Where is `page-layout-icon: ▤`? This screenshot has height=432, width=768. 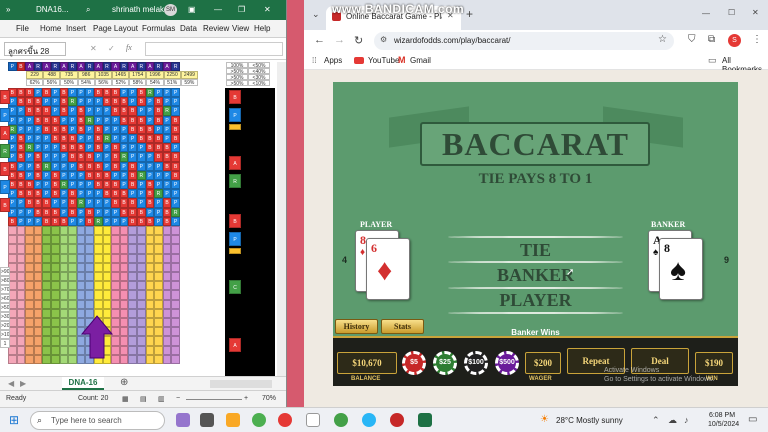 page-layout-icon: ▤ is located at coordinates (143, 399).